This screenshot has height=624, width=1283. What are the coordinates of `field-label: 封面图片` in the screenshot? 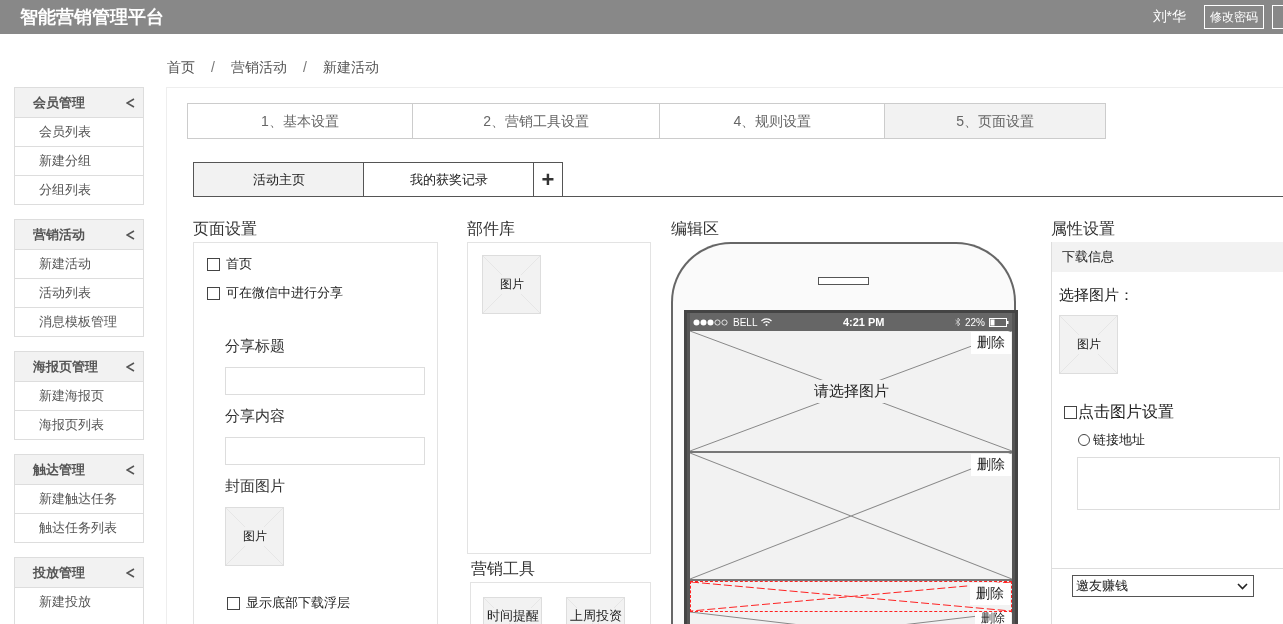 It's located at (255, 486).